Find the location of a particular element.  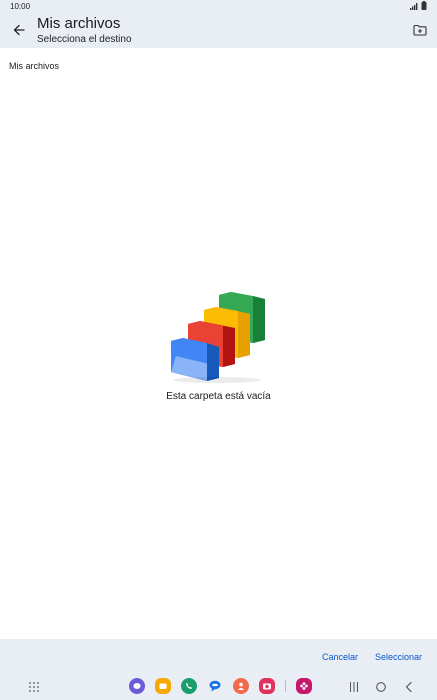

navigation-bar is located at coordinates (218, 688).